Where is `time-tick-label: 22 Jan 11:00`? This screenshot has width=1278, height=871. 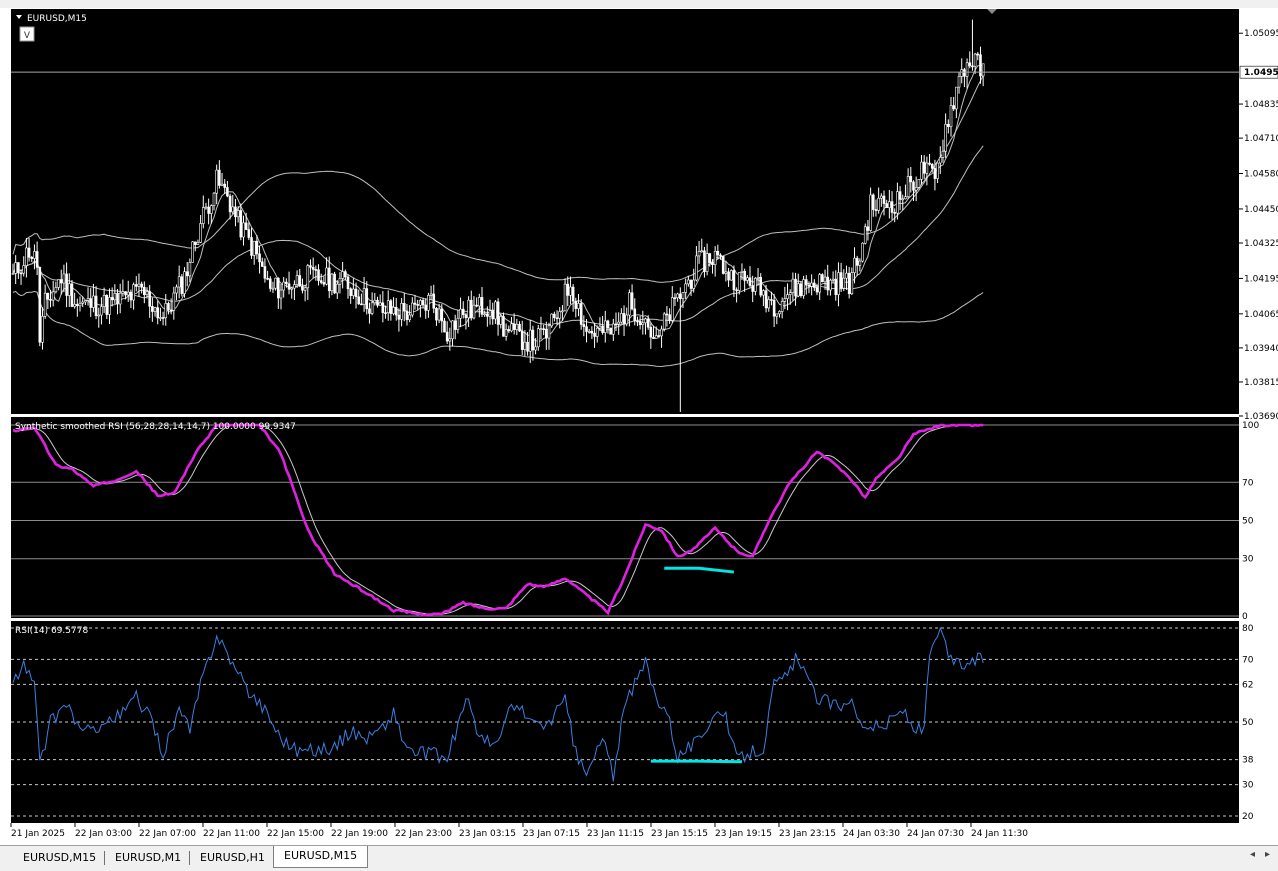 time-tick-label: 22 Jan 11:00 is located at coordinates (231, 834).